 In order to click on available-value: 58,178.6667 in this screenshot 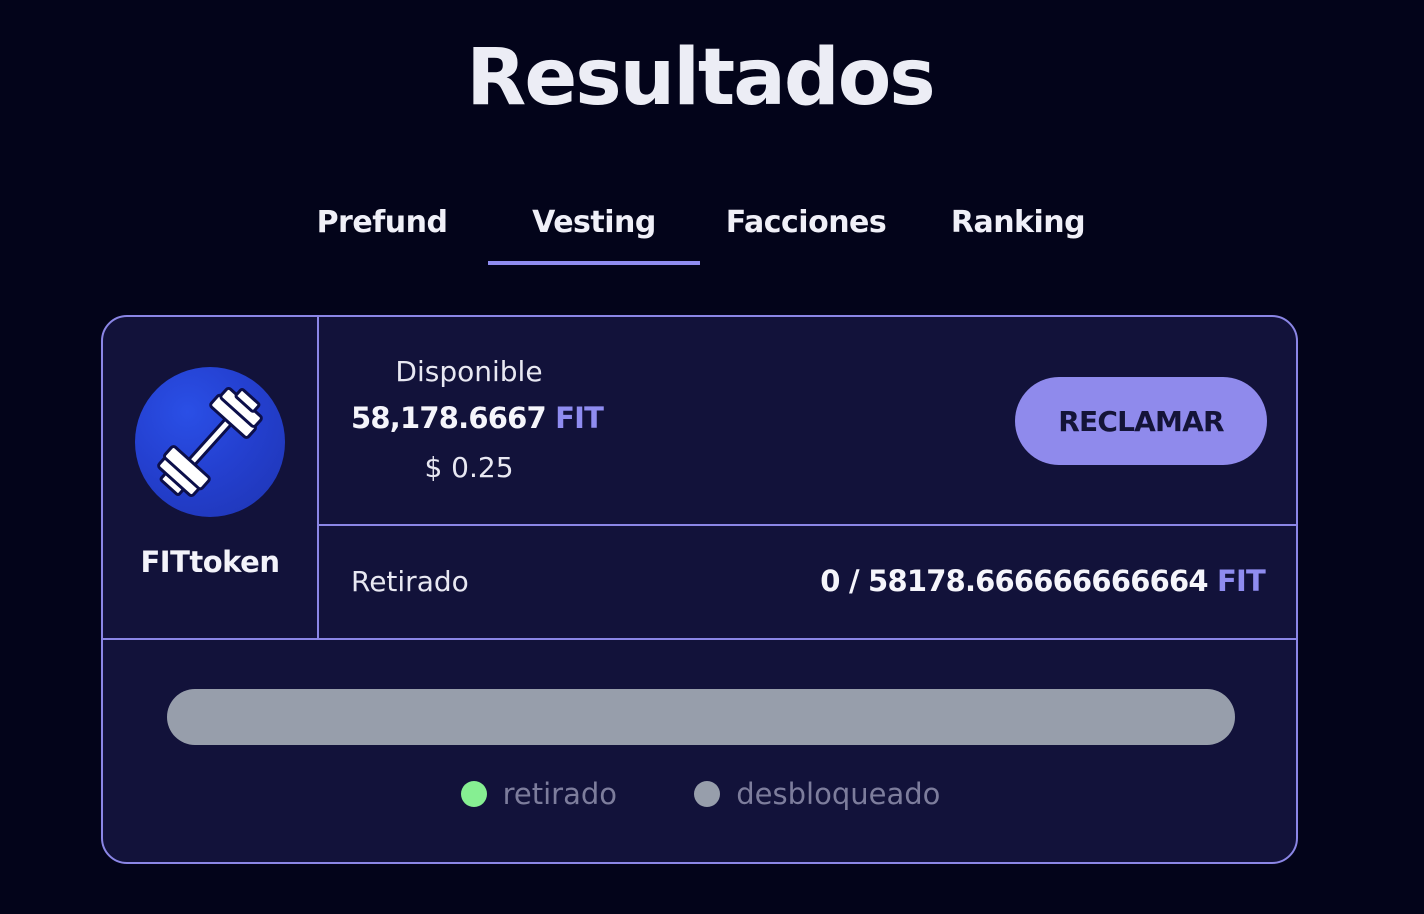, I will do `click(449, 418)`.